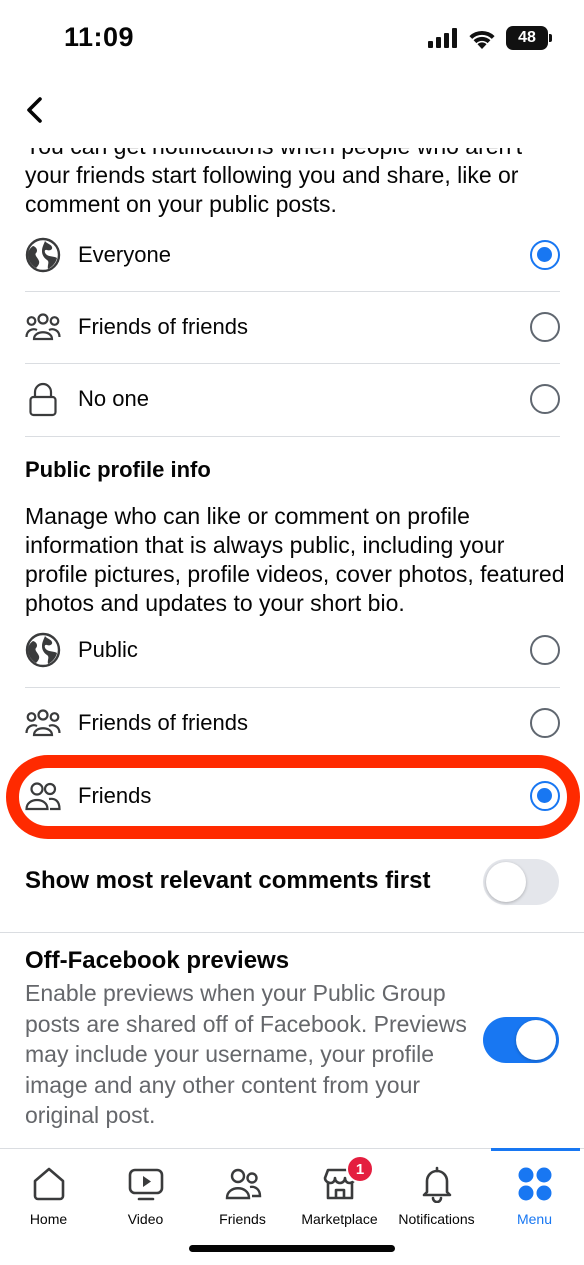 This screenshot has width=584, height=1265. Describe the element at coordinates (292, 403) in the screenshot. I see `option-no-one: No one` at that location.